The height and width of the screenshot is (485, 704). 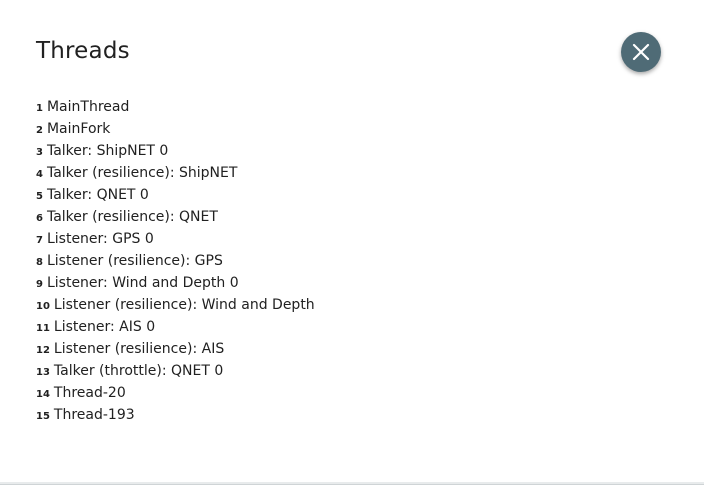 I want to click on thread-name: Talker: ShipNET 0, so click(x=107, y=151).